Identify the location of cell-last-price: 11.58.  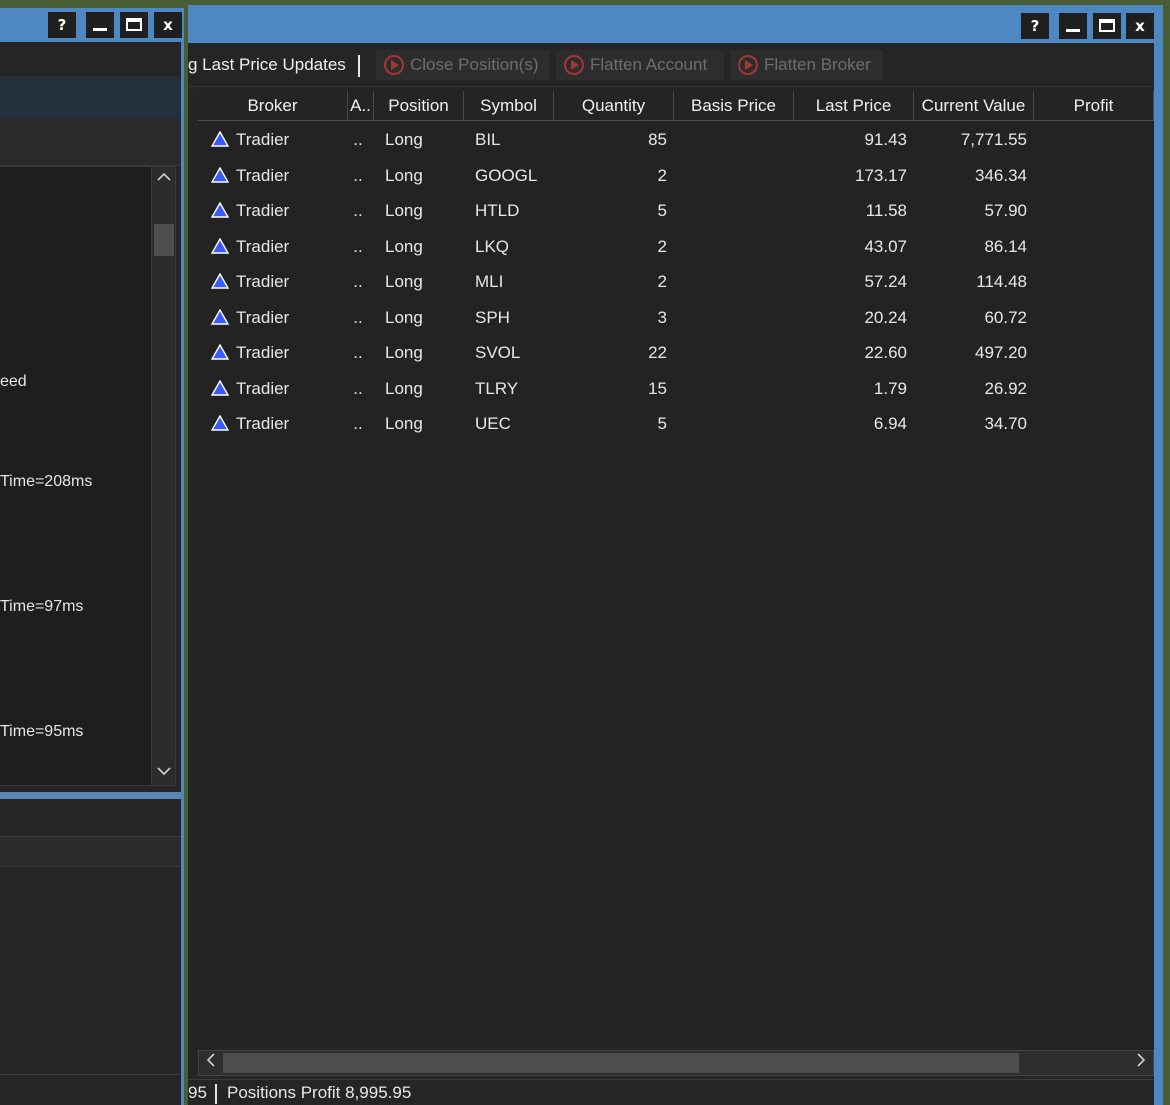
(886, 210).